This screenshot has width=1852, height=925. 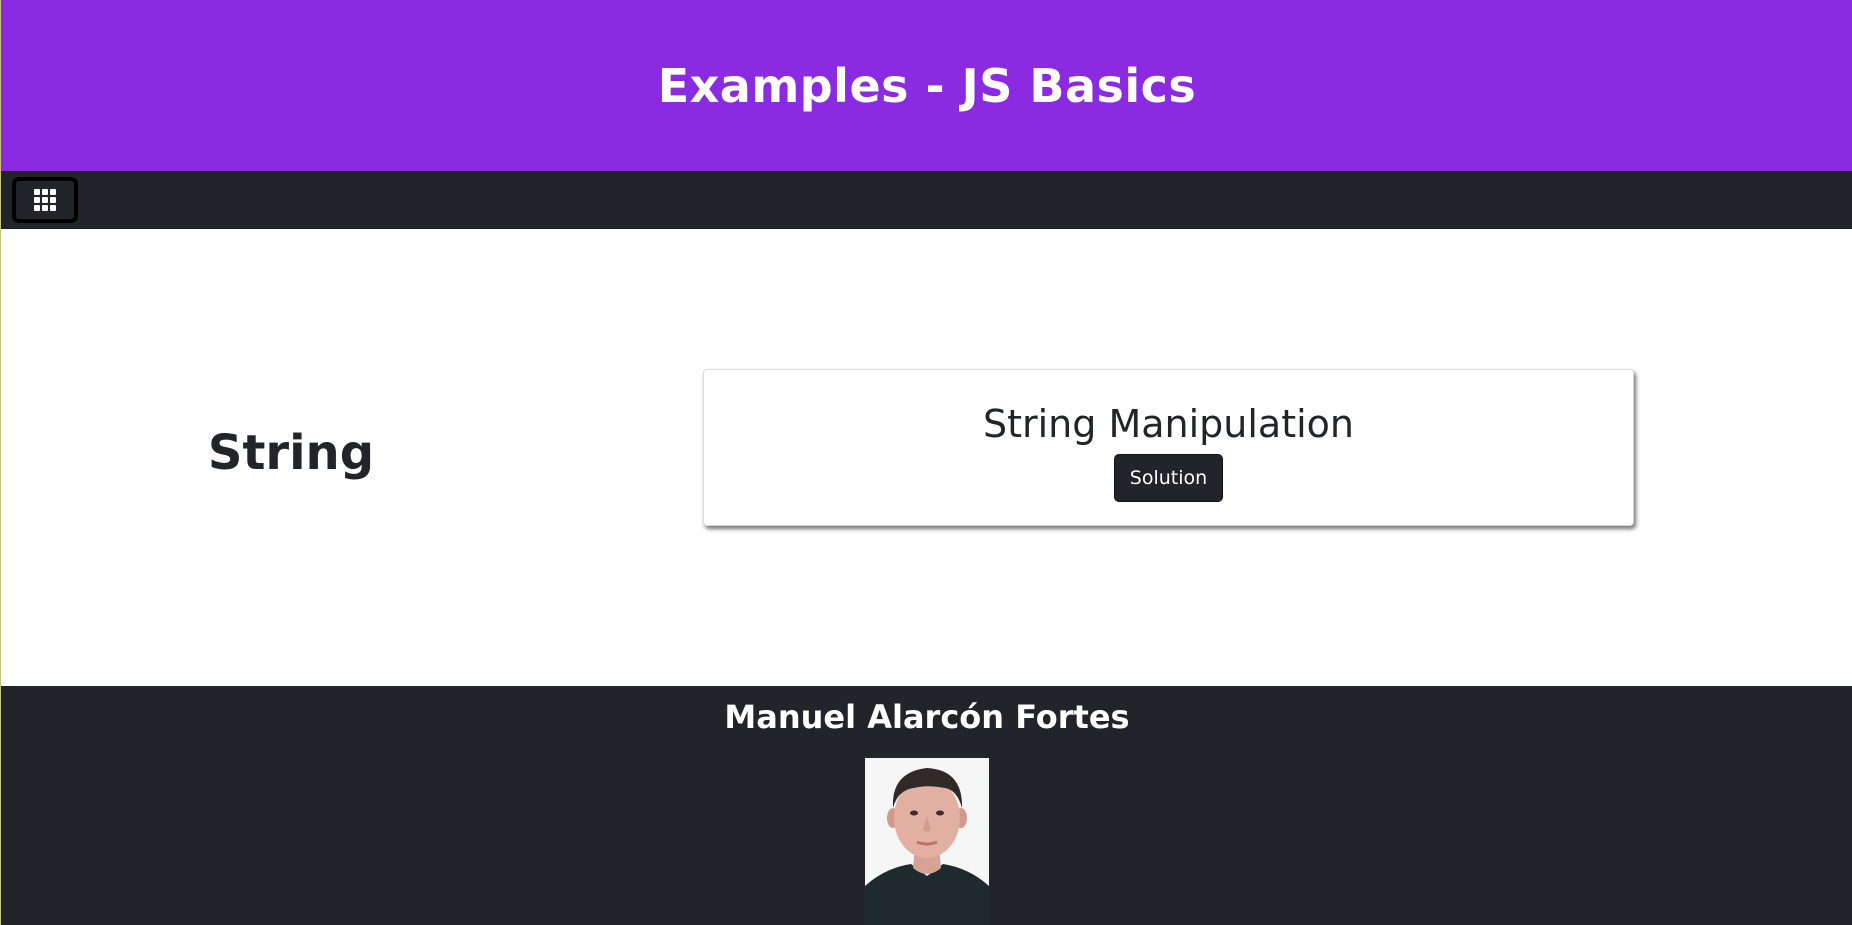 I want to click on author-name: Manuel Alarcón Fortes, so click(x=927, y=717).